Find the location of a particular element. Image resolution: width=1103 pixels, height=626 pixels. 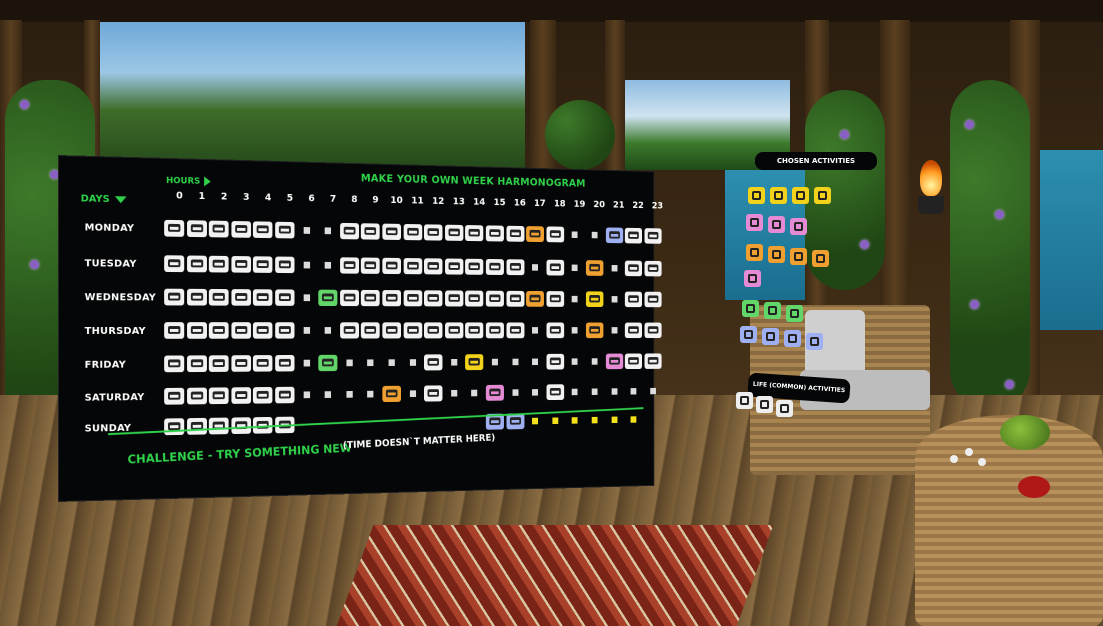

ping-pong-paddle is located at coordinates (1034, 487).